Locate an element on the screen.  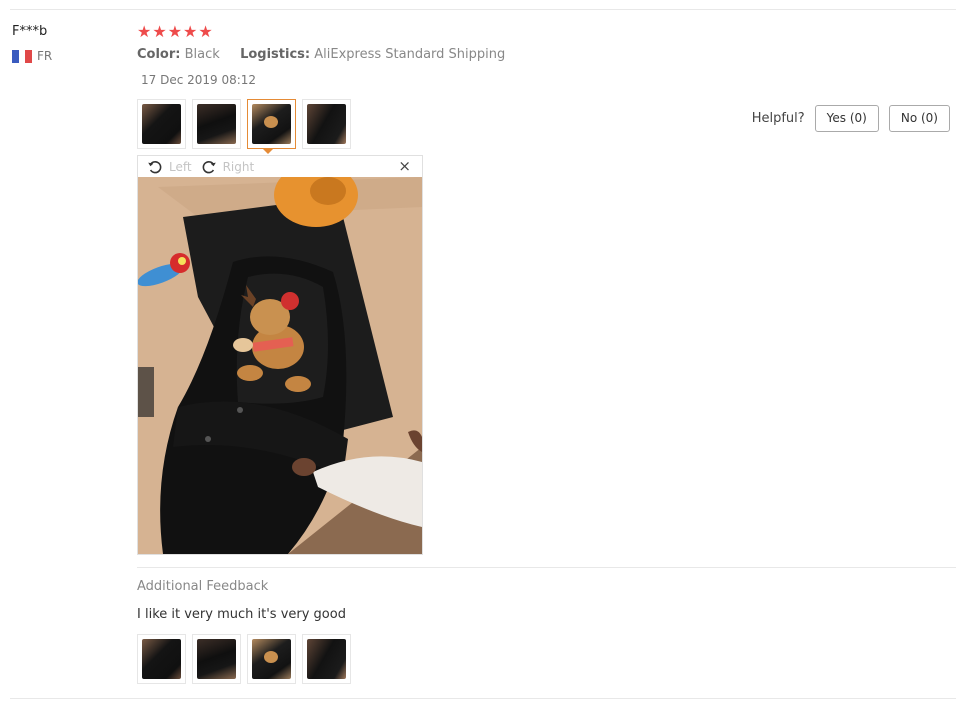
review-date: 17 Dec 2019 08:12 is located at coordinates (199, 80).